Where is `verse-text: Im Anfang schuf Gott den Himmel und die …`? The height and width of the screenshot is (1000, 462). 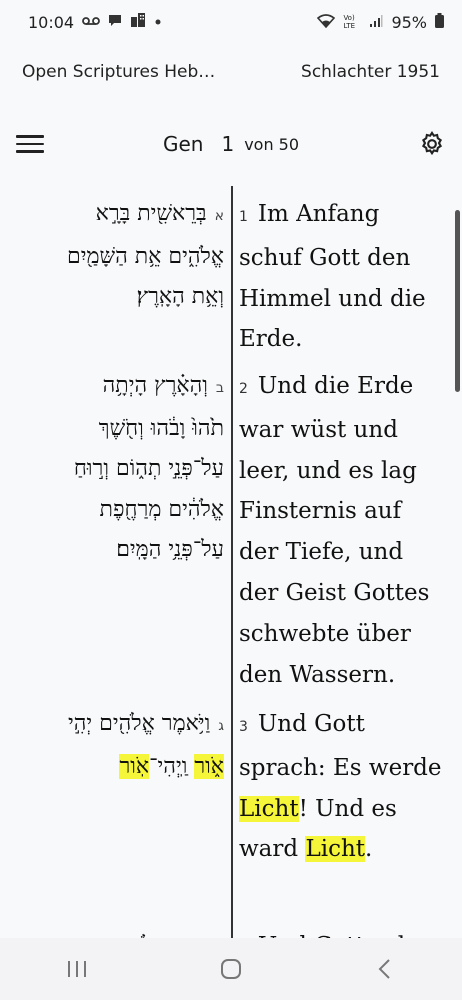
verse-text: Im Anfang schuf Gott den Himmel und die … is located at coordinates (332, 277).